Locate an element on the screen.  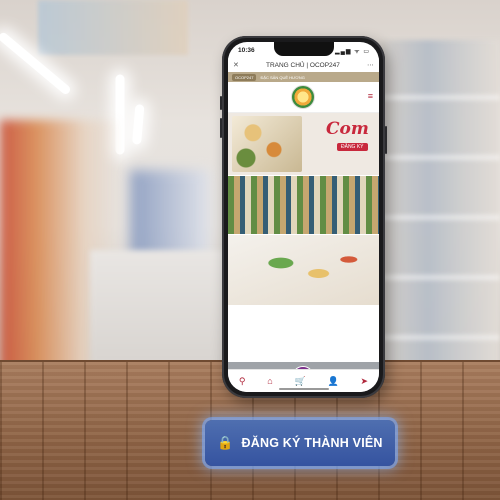
status-time: 10:36 is located at coordinates (246, 50).